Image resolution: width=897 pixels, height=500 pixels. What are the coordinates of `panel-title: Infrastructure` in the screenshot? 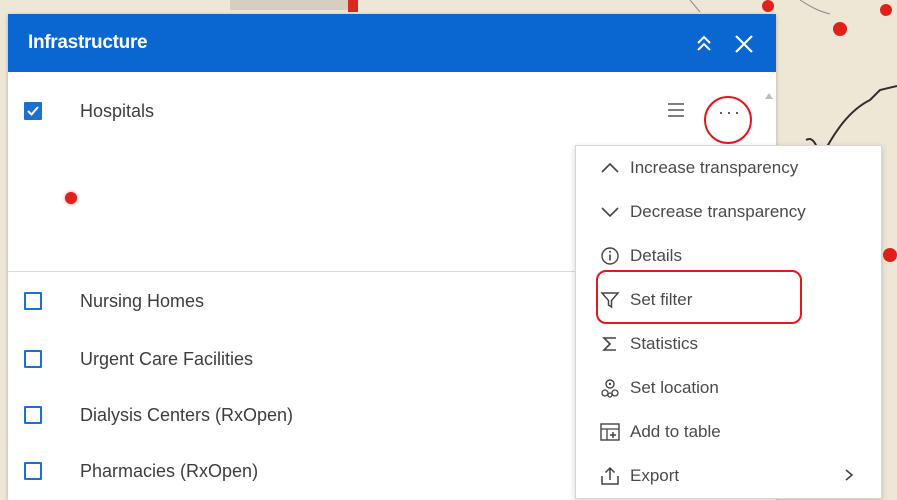 It's located at (88, 42).